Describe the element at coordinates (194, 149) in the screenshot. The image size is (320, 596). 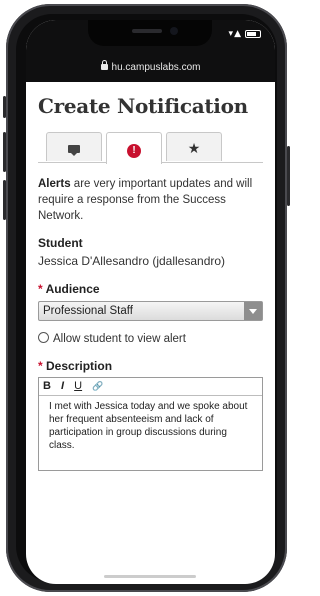
I see `star-icon: ★` at that location.